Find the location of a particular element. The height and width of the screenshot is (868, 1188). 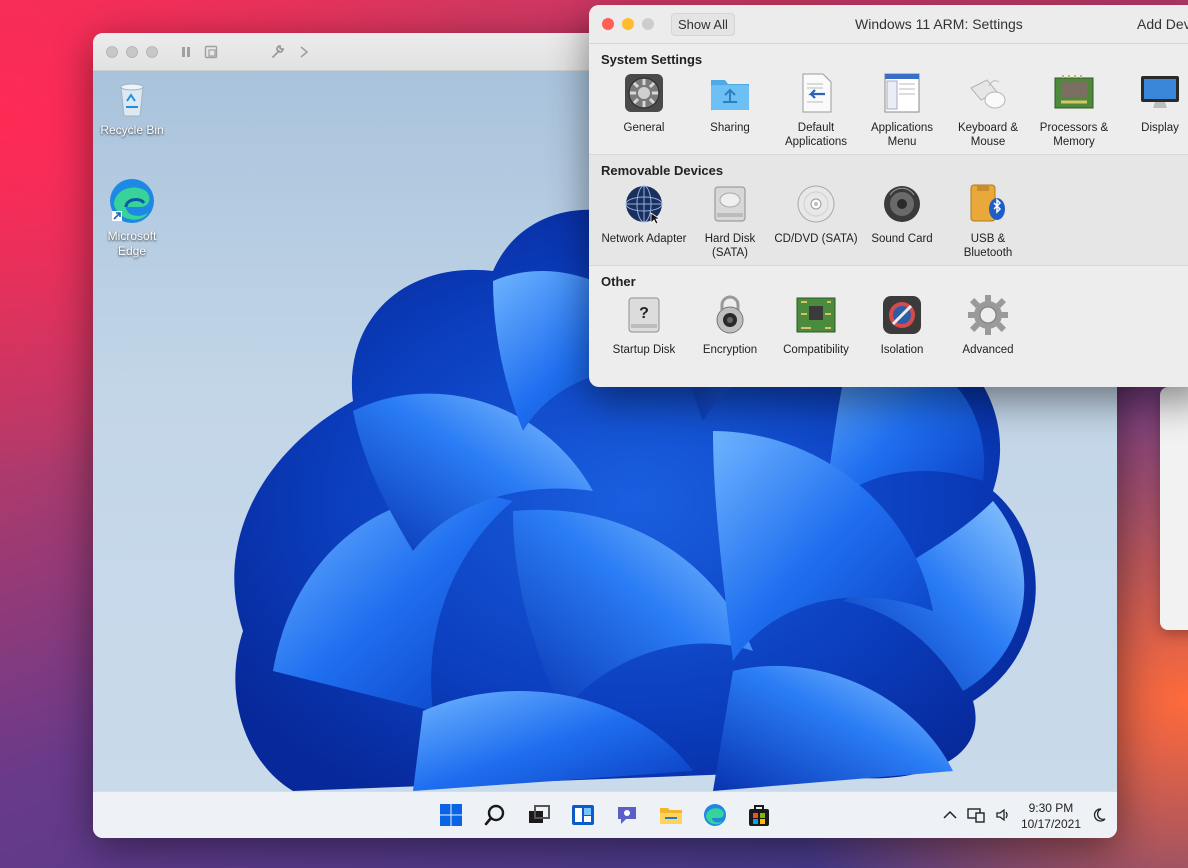

pref-network-adapter: Network Adapter is located at coordinates (644, 221).